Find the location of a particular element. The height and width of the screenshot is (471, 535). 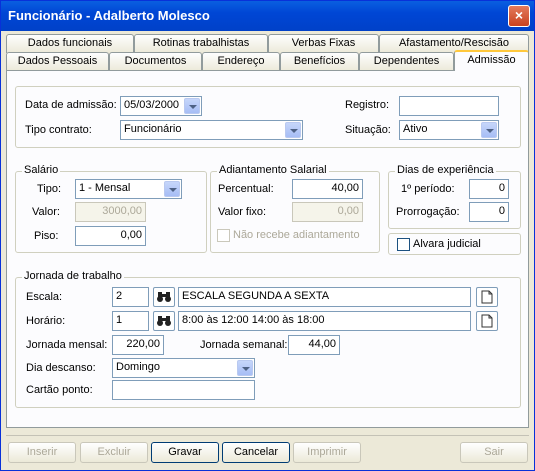

rest-day-select: Domingo is located at coordinates (183, 368).